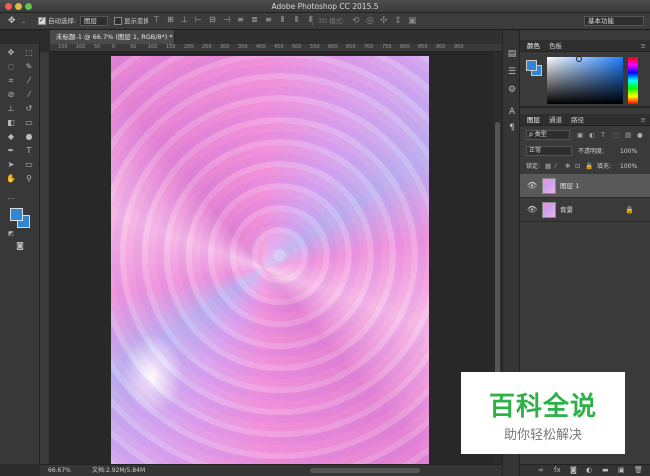  Describe the element at coordinates (579, 59) in the screenshot. I see `color-picker-cursor` at that location.